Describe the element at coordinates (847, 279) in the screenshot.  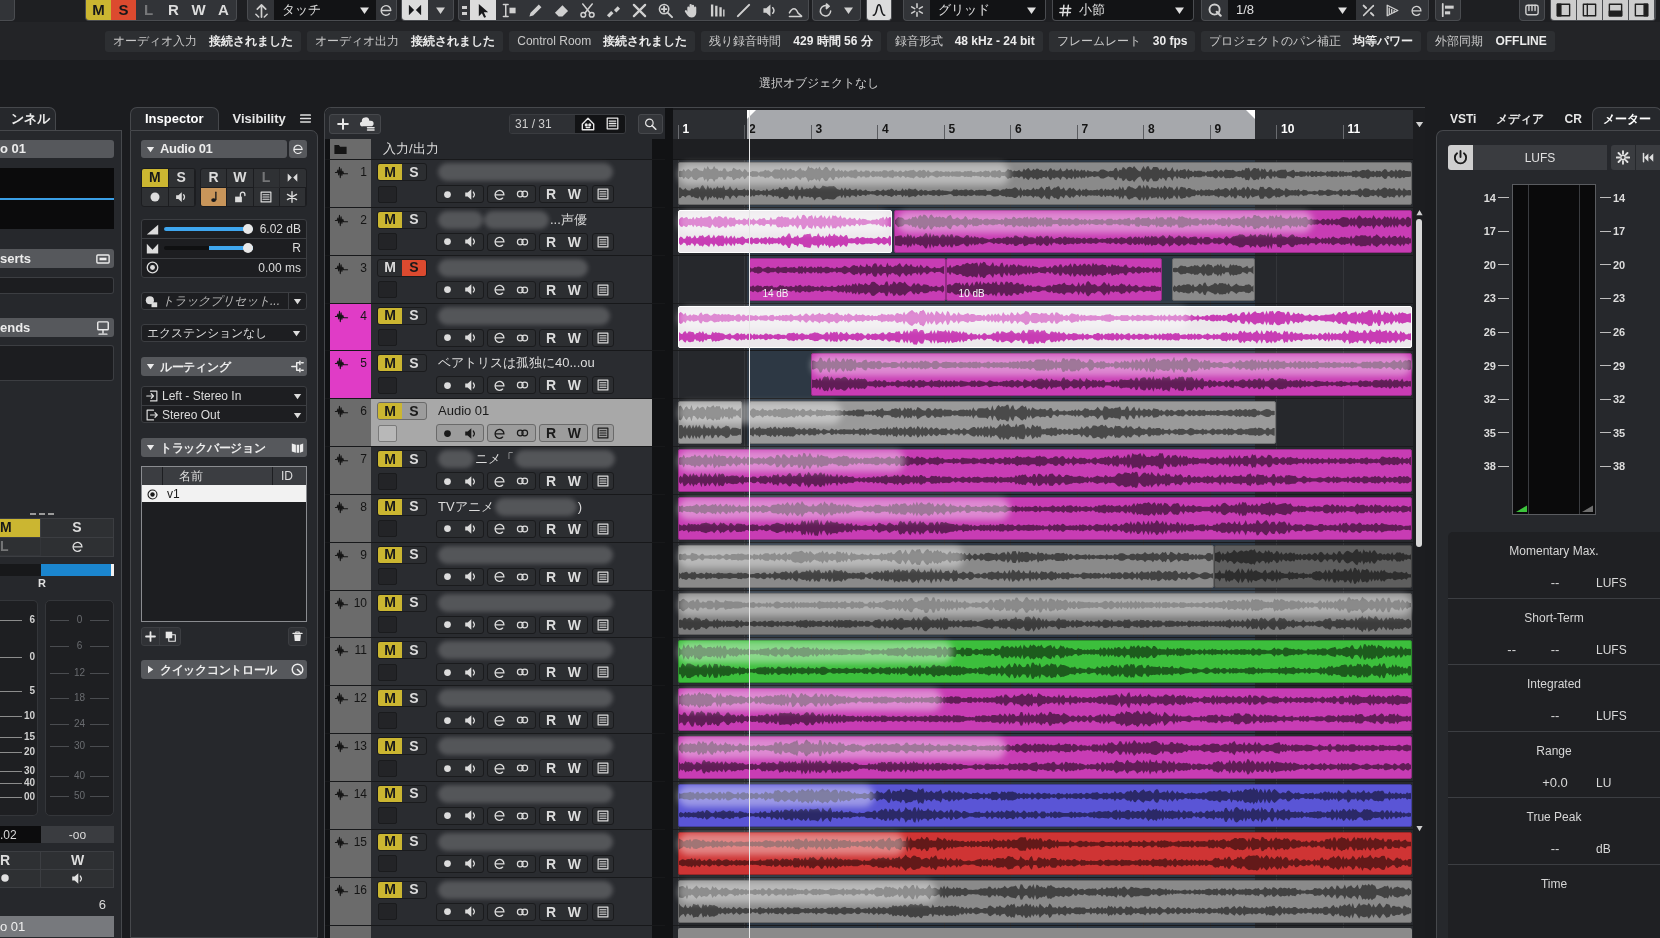
I see `audio-clip: 14 dB` at that location.